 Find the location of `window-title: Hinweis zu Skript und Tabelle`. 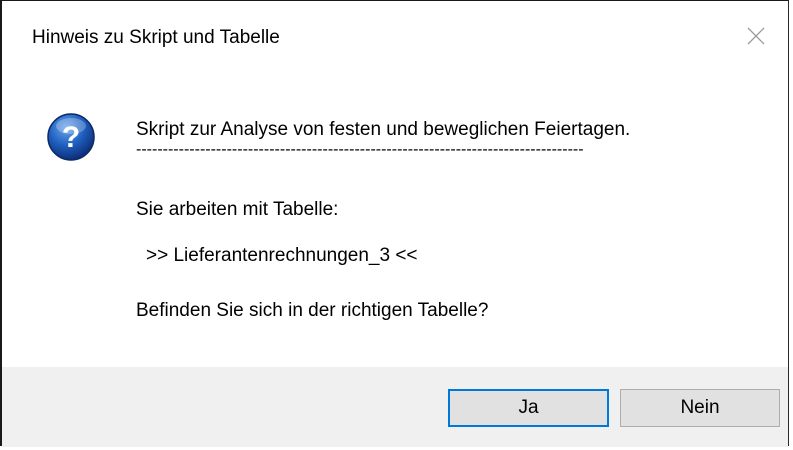

window-title: Hinweis zu Skript und Tabelle is located at coordinates (156, 37).